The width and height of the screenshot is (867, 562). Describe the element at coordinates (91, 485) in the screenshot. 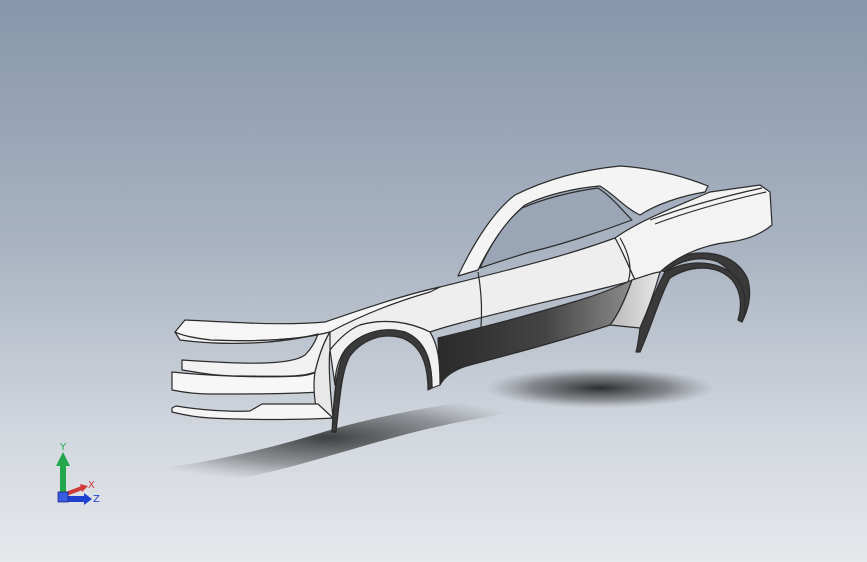

I see `x-axis-label: X` at that location.